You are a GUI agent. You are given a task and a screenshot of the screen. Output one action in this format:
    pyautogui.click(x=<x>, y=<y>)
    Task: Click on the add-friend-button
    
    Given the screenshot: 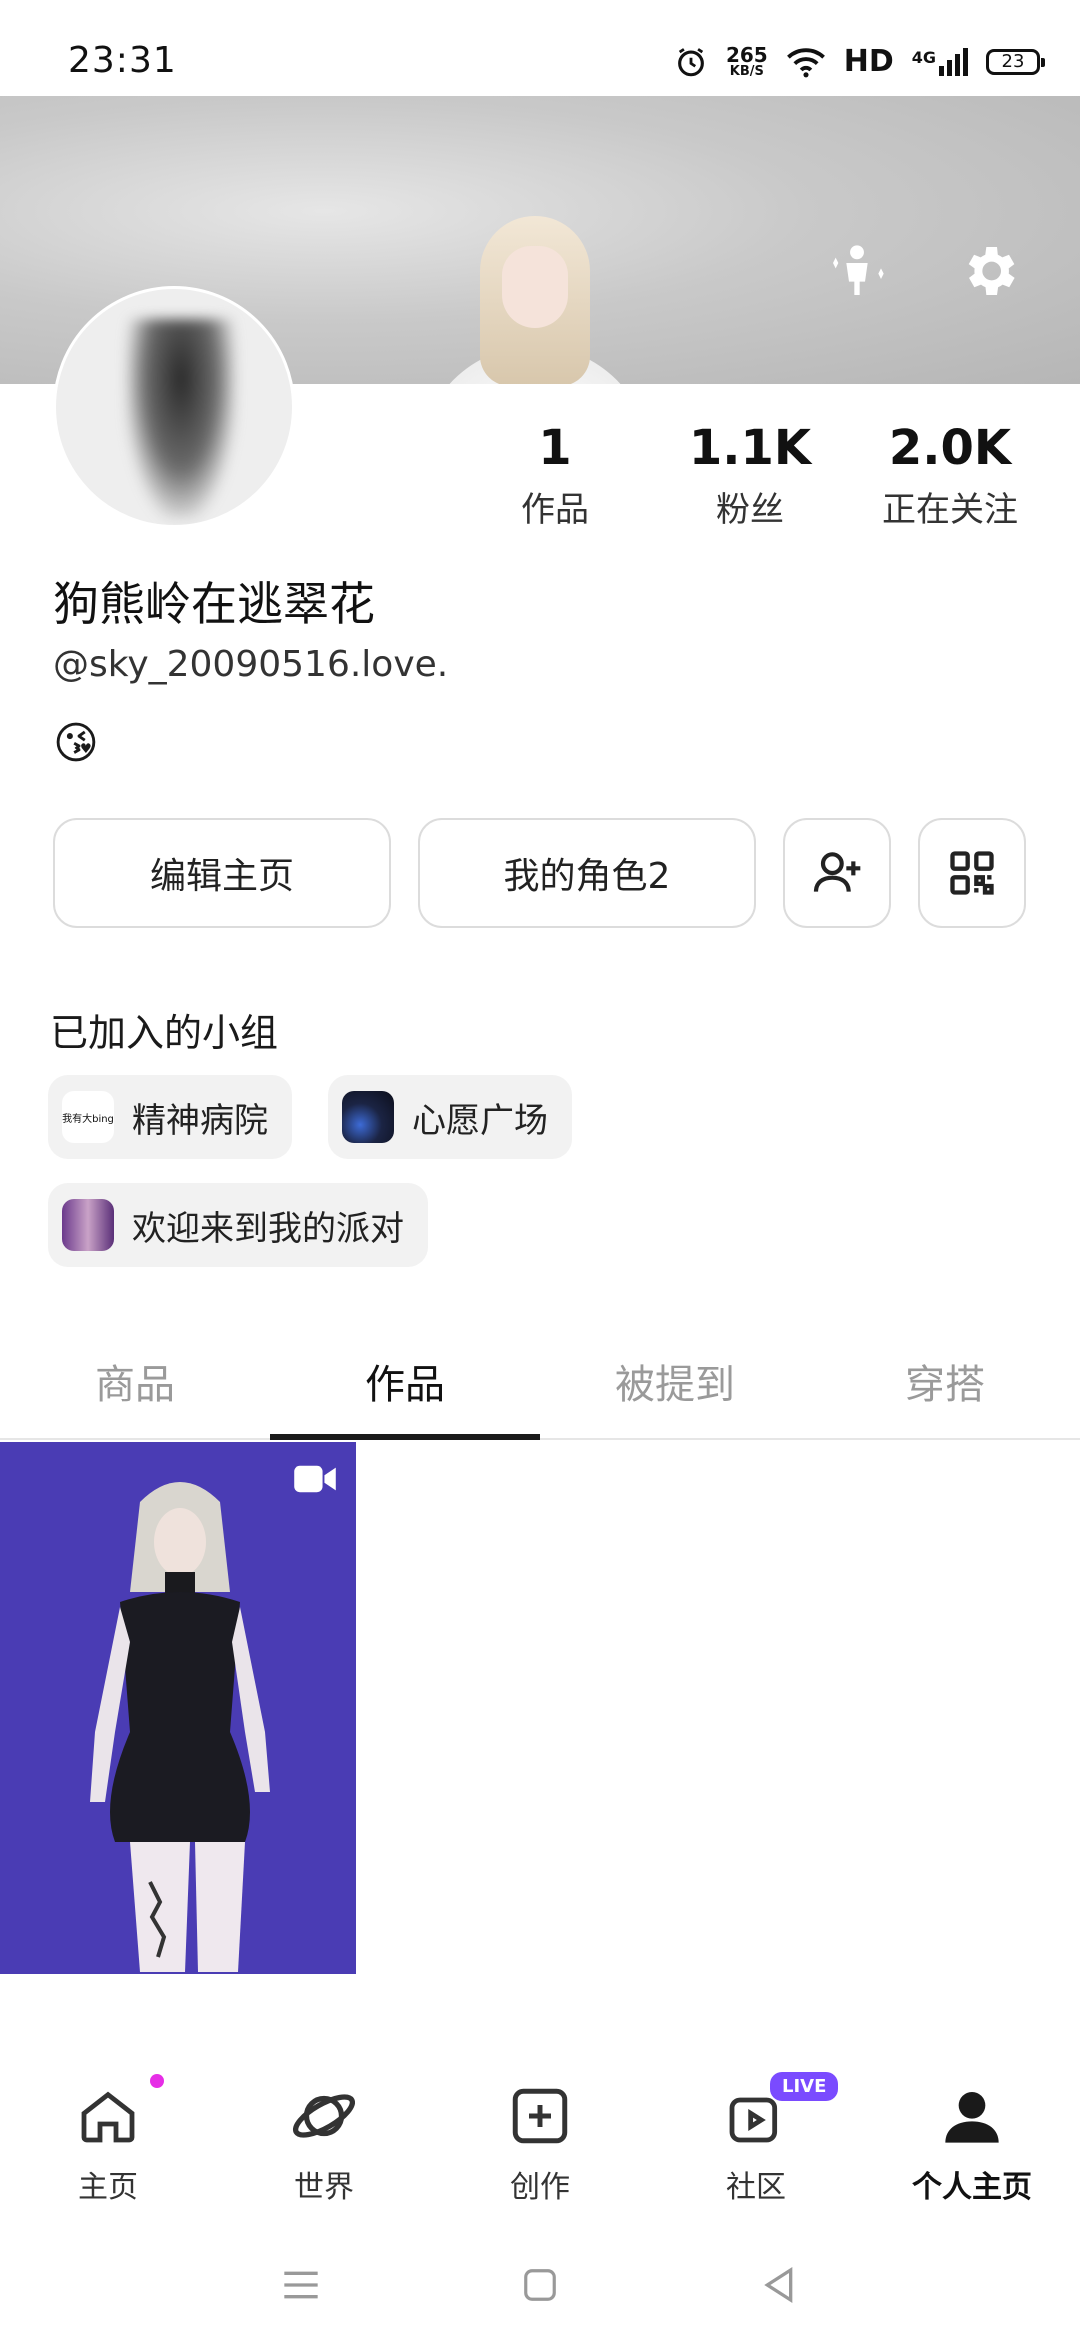 What is the action you would take?
    pyautogui.click(x=837, y=873)
    